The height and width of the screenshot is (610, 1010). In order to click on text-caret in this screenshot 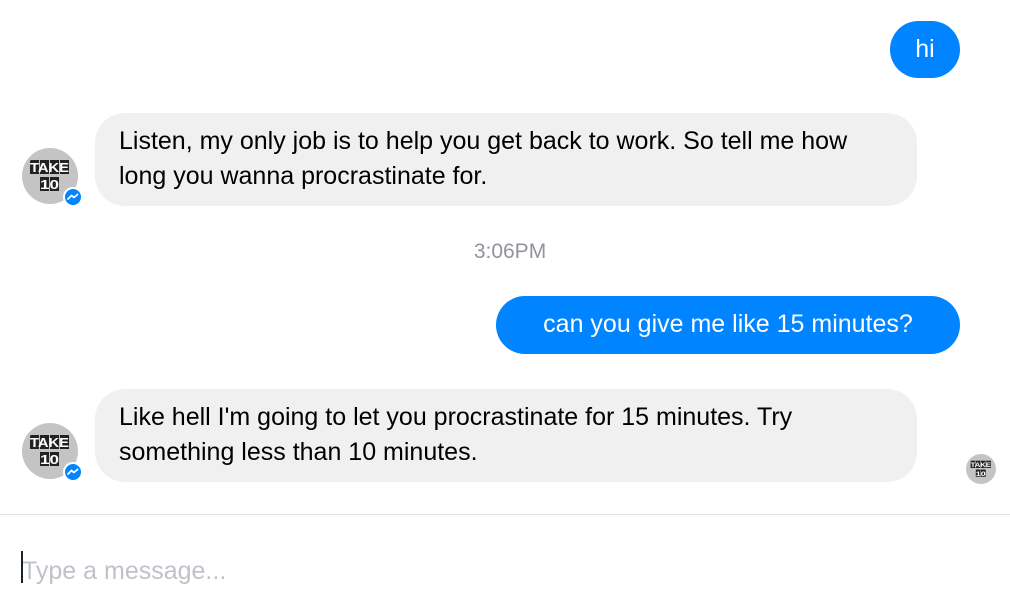, I will do `click(22, 567)`.